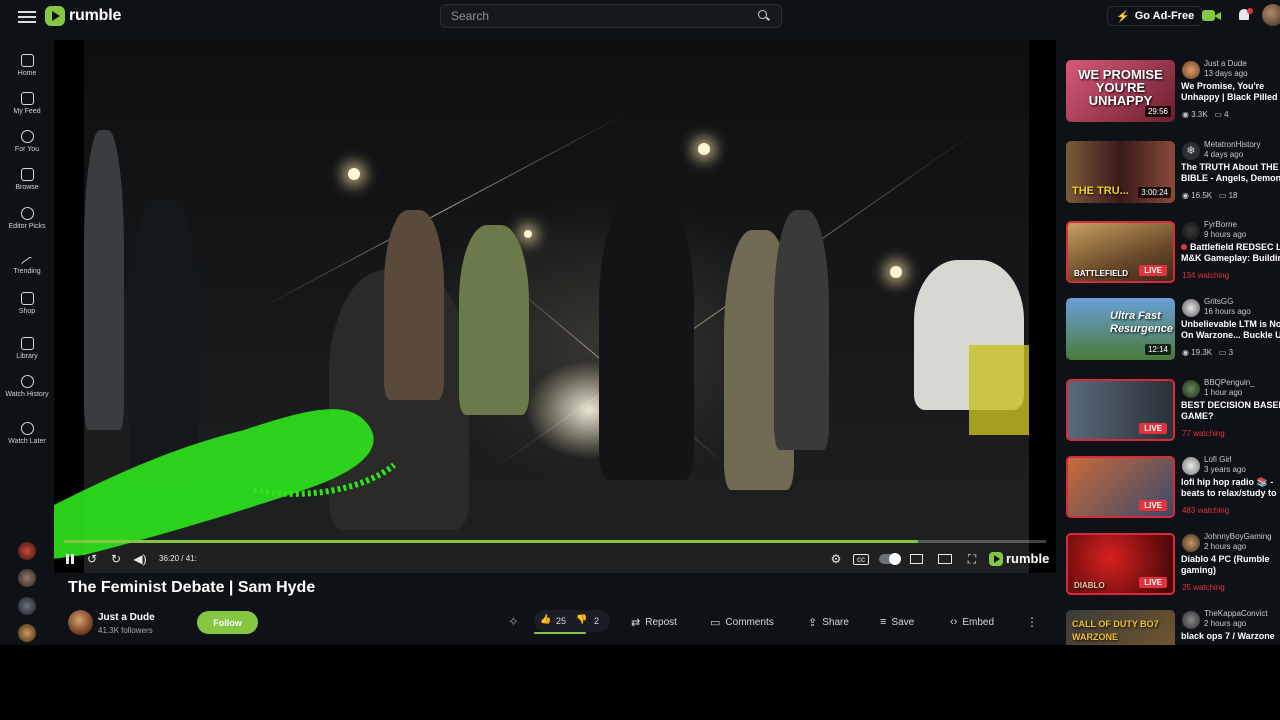  I want to click on rumble-logo: rumble, so click(83, 16).